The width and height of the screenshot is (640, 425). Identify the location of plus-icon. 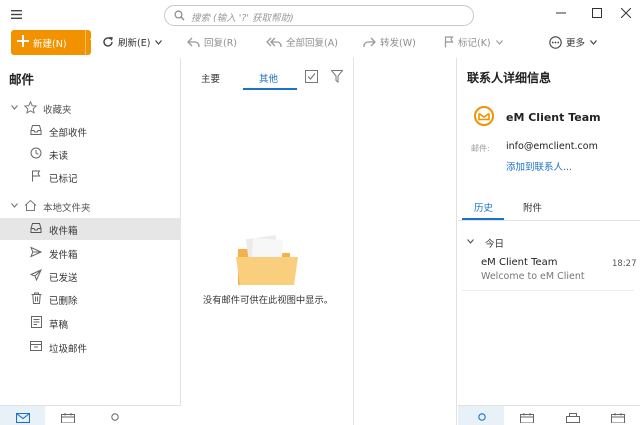
(23, 41).